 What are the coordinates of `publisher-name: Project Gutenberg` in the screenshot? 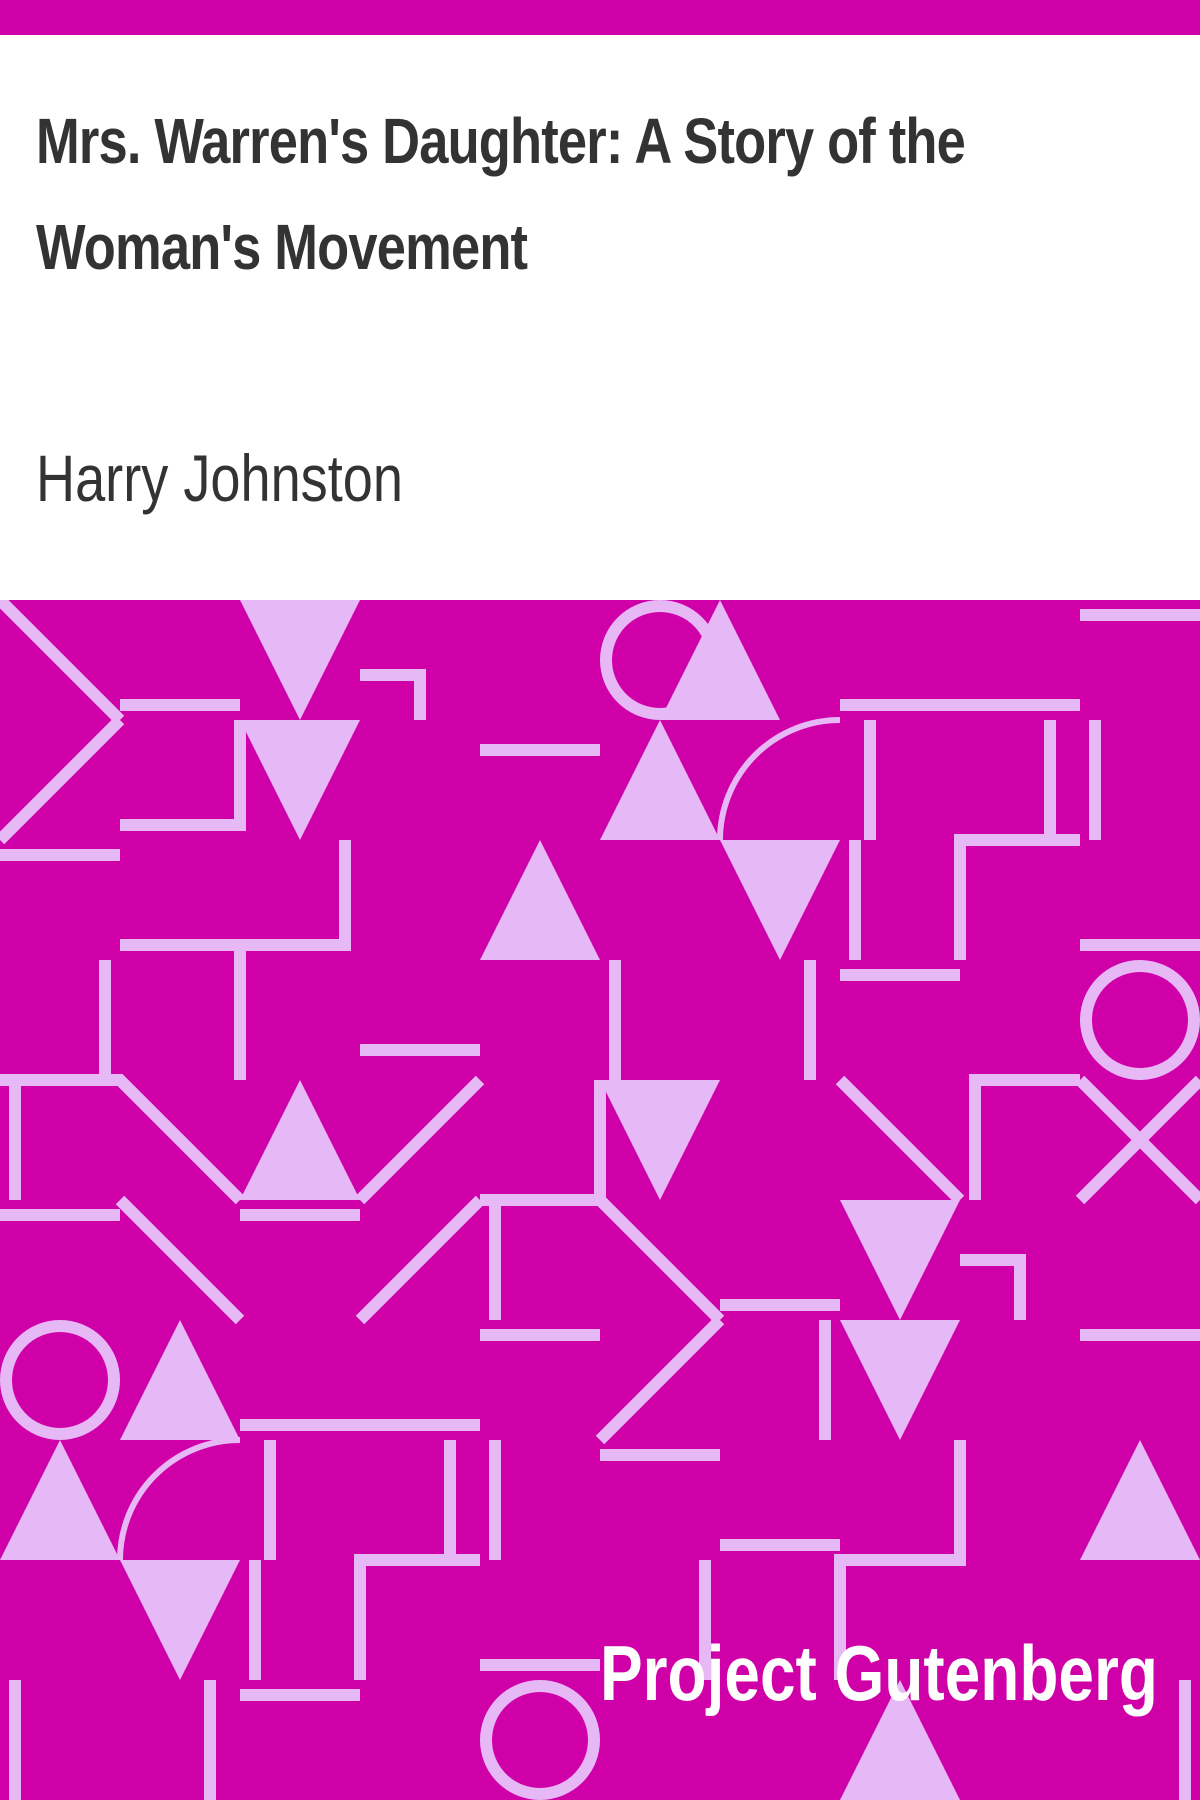 It's located at (879, 1673).